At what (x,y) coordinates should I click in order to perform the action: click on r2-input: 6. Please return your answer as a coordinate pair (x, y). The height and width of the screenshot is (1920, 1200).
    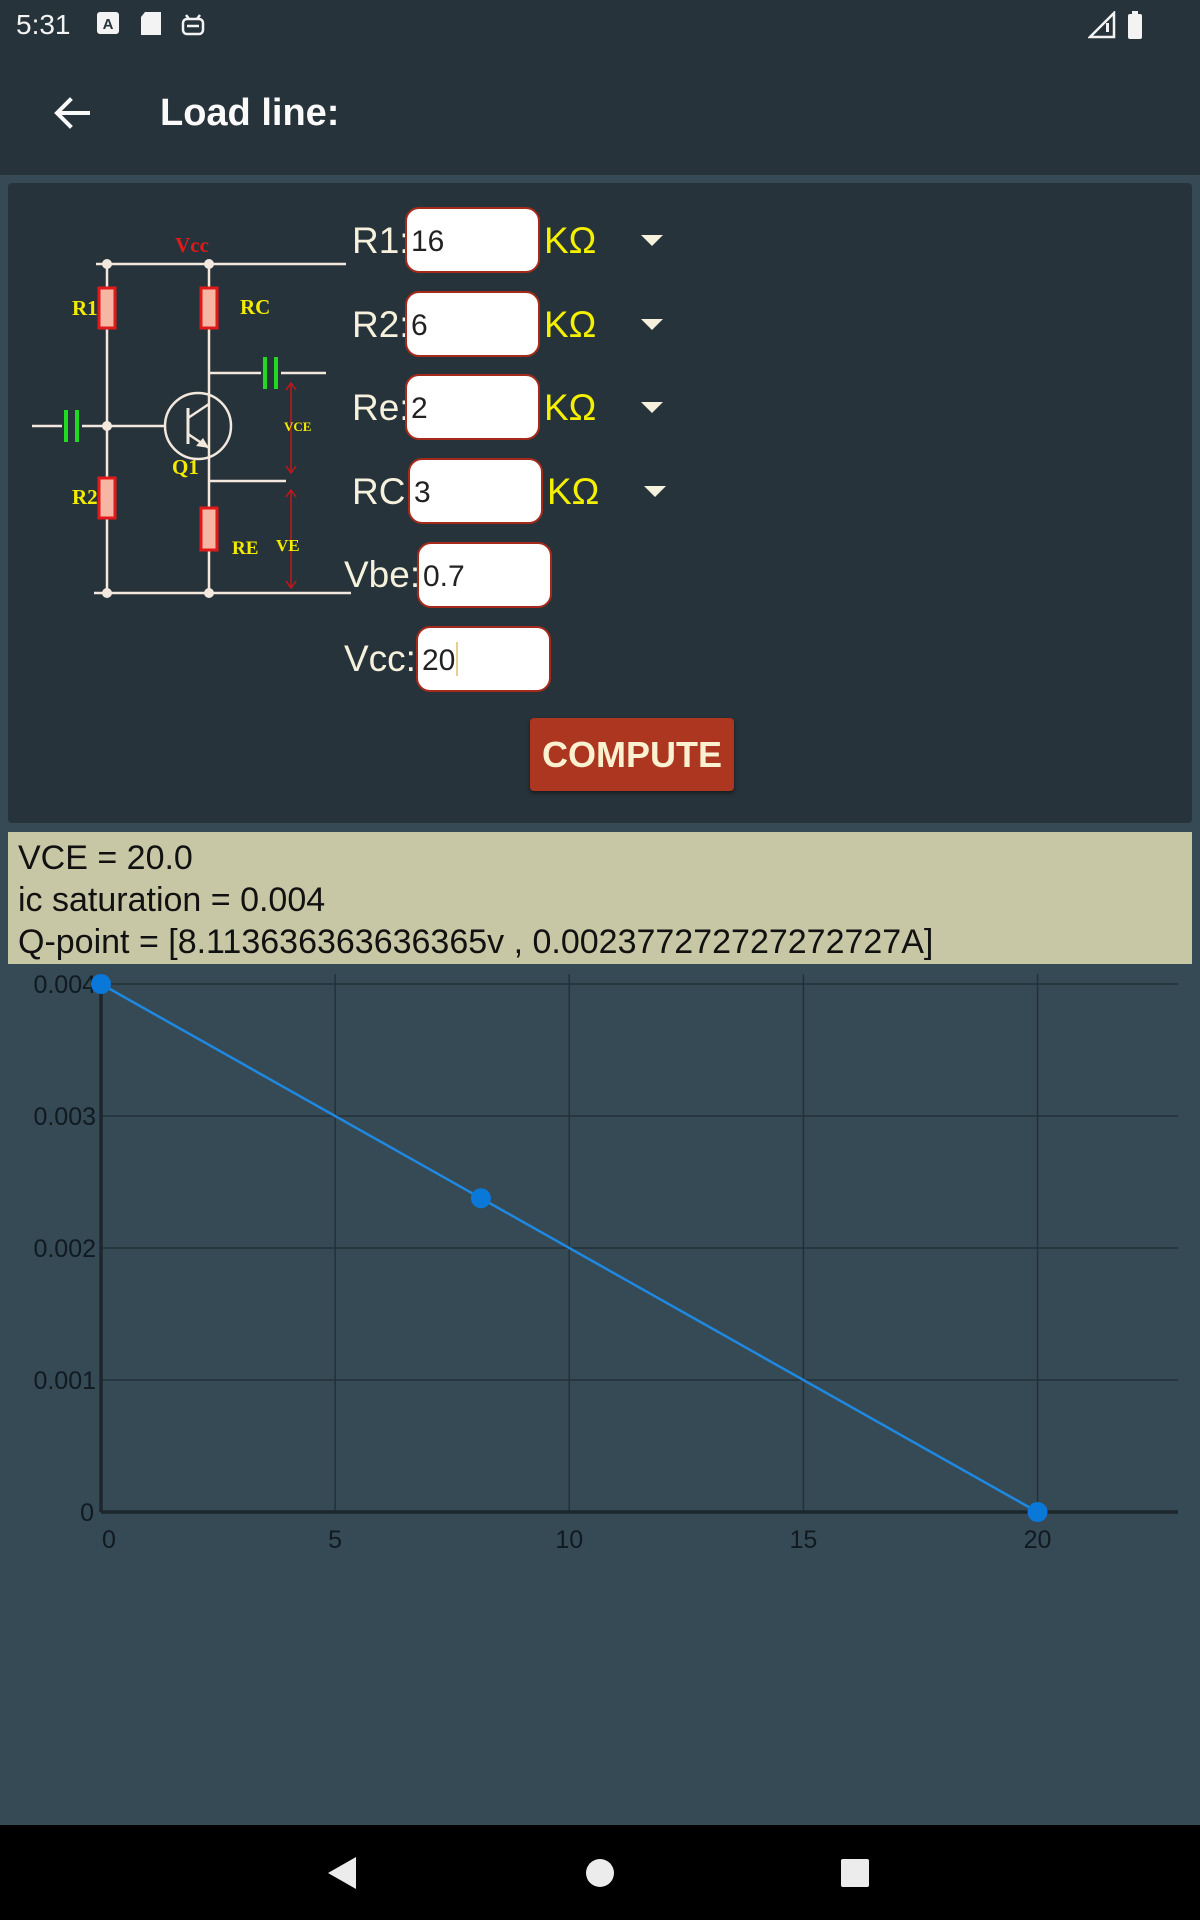
    Looking at the image, I should click on (472, 324).